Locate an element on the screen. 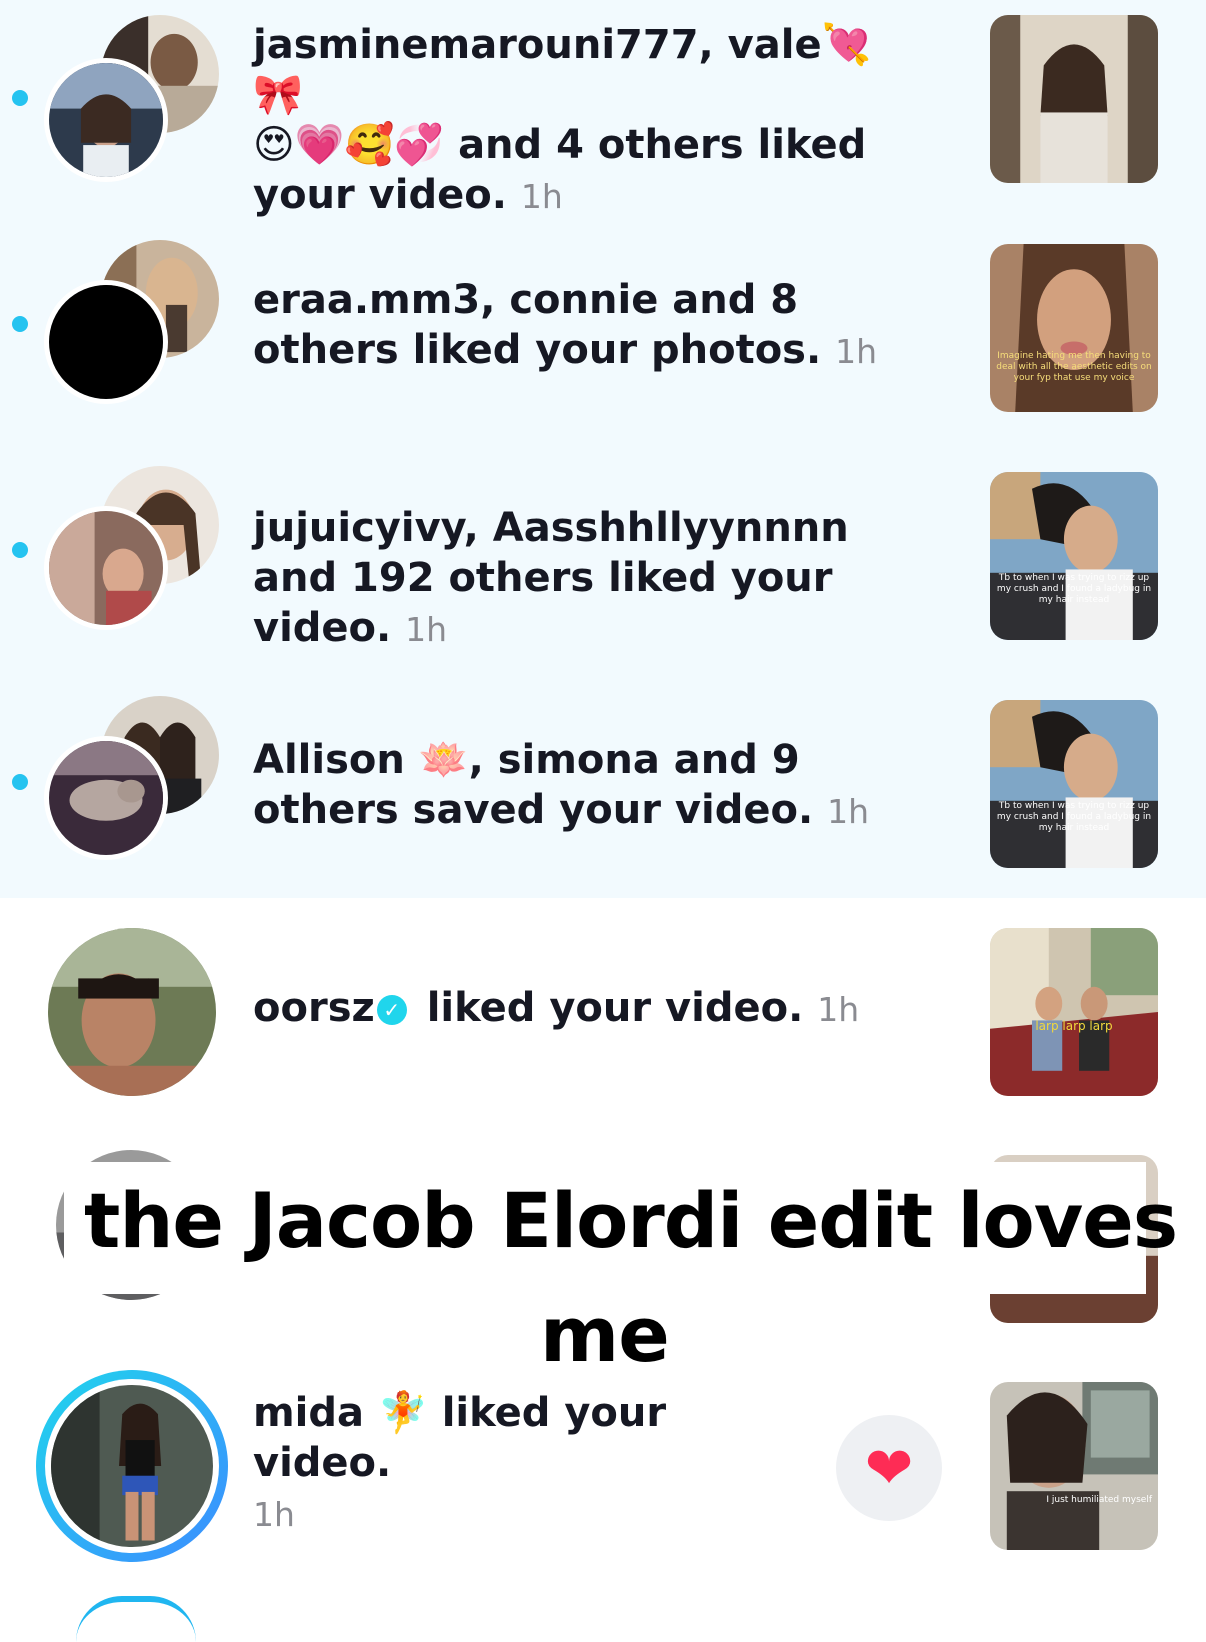  video-thumbnail: larp larp larp is located at coordinates (1074, 1012).